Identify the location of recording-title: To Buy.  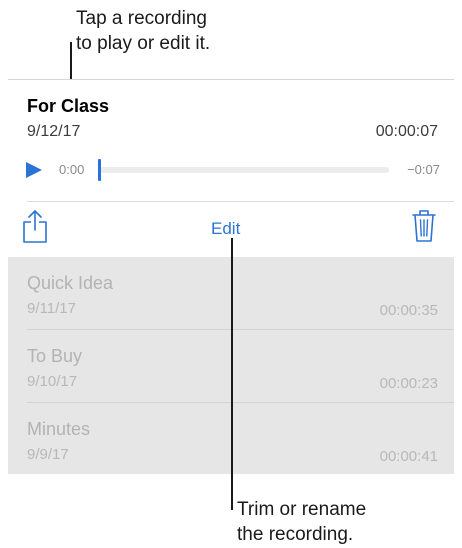
(55, 356).